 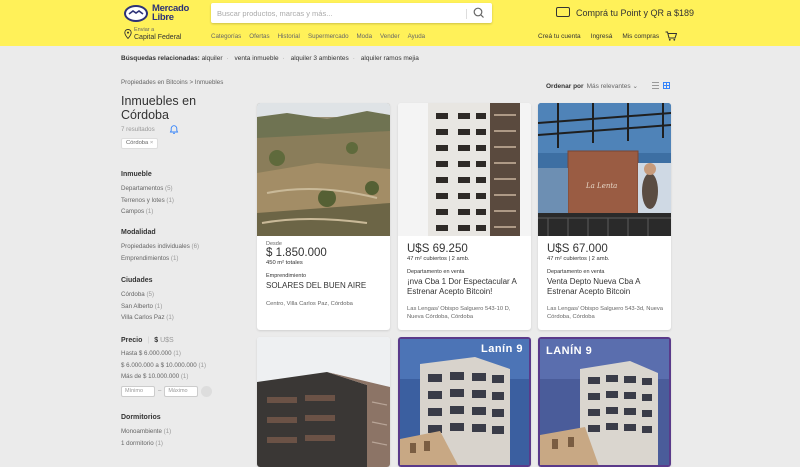 What do you see at coordinates (364, 36) in the screenshot?
I see `nav-moda: Moda` at bounding box center [364, 36].